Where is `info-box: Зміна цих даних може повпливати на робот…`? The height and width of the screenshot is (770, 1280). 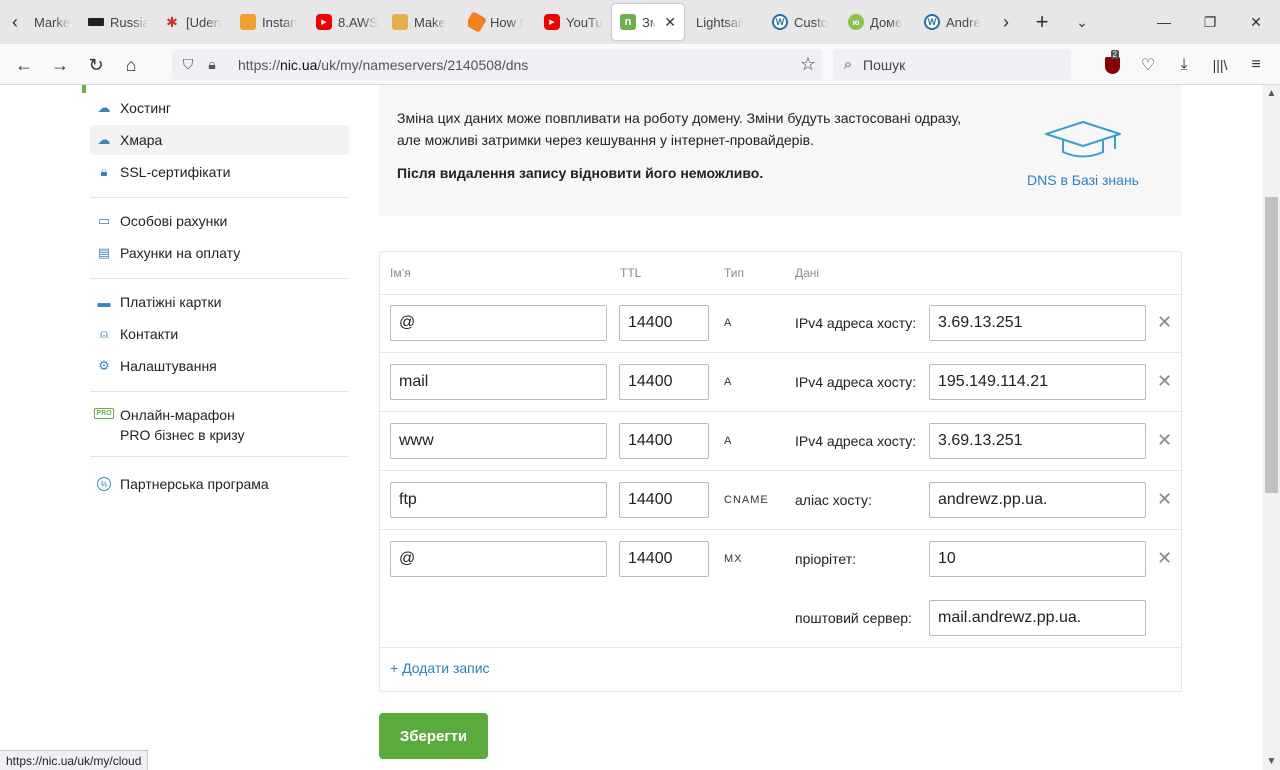 info-box: Зміна цих даних може повпливати на робот… is located at coordinates (780, 150).